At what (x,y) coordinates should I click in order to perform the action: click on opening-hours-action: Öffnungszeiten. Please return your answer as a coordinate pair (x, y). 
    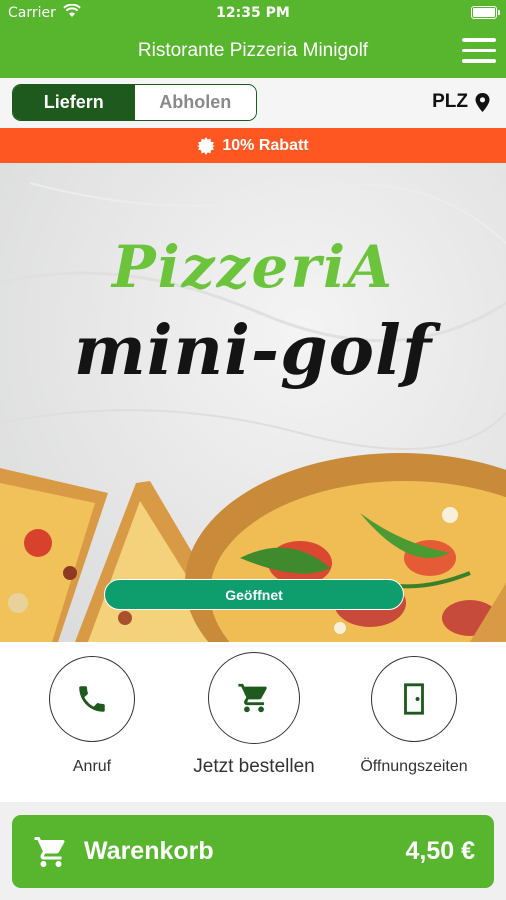
    Looking at the image, I should click on (414, 716).